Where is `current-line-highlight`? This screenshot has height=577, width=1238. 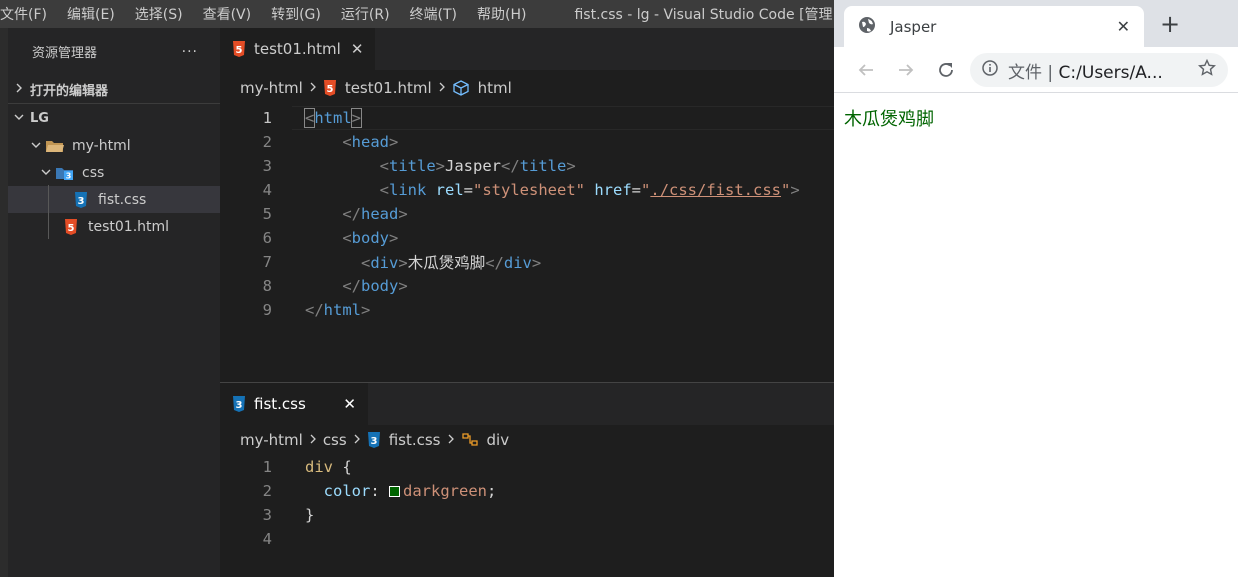 current-line-highlight is located at coordinates (563, 118).